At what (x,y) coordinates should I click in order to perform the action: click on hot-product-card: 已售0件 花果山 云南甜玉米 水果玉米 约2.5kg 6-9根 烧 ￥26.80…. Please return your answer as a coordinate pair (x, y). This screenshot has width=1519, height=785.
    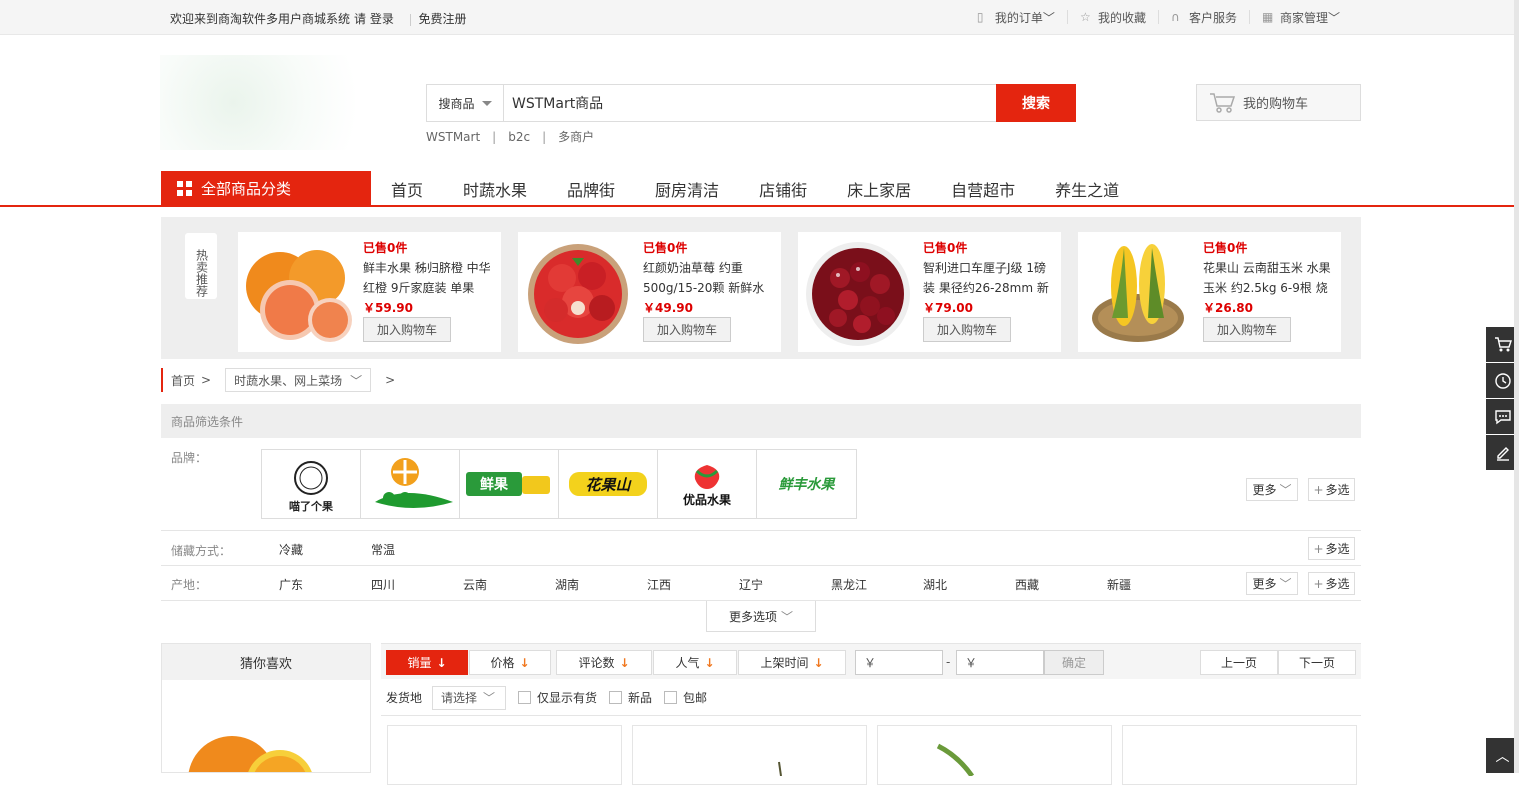
    Looking at the image, I should click on (1209, 292).